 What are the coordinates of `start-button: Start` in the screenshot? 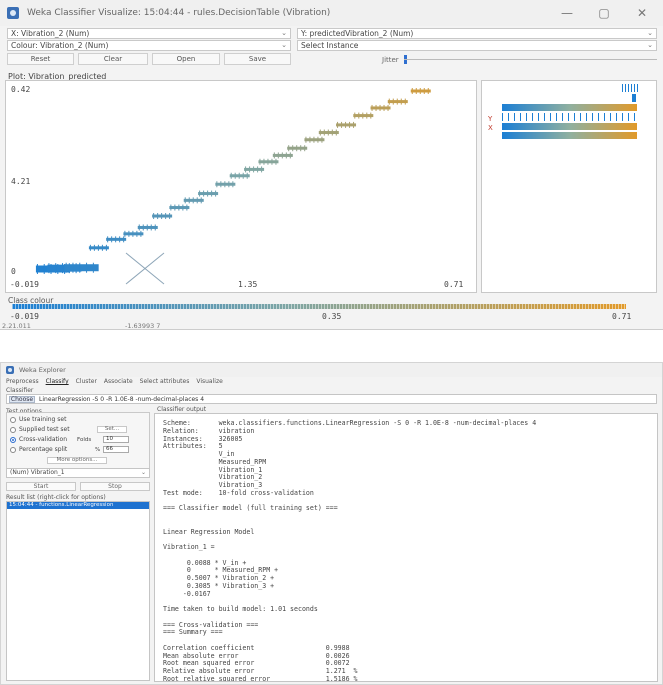 It's located at (41, 486).